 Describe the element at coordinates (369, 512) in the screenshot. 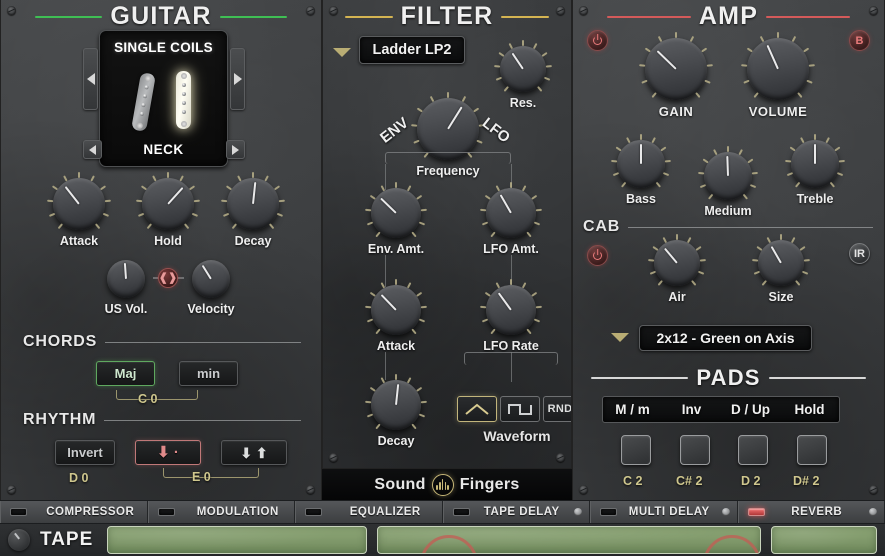

I see `tab-equalizer: EQUALIZER` at that location.